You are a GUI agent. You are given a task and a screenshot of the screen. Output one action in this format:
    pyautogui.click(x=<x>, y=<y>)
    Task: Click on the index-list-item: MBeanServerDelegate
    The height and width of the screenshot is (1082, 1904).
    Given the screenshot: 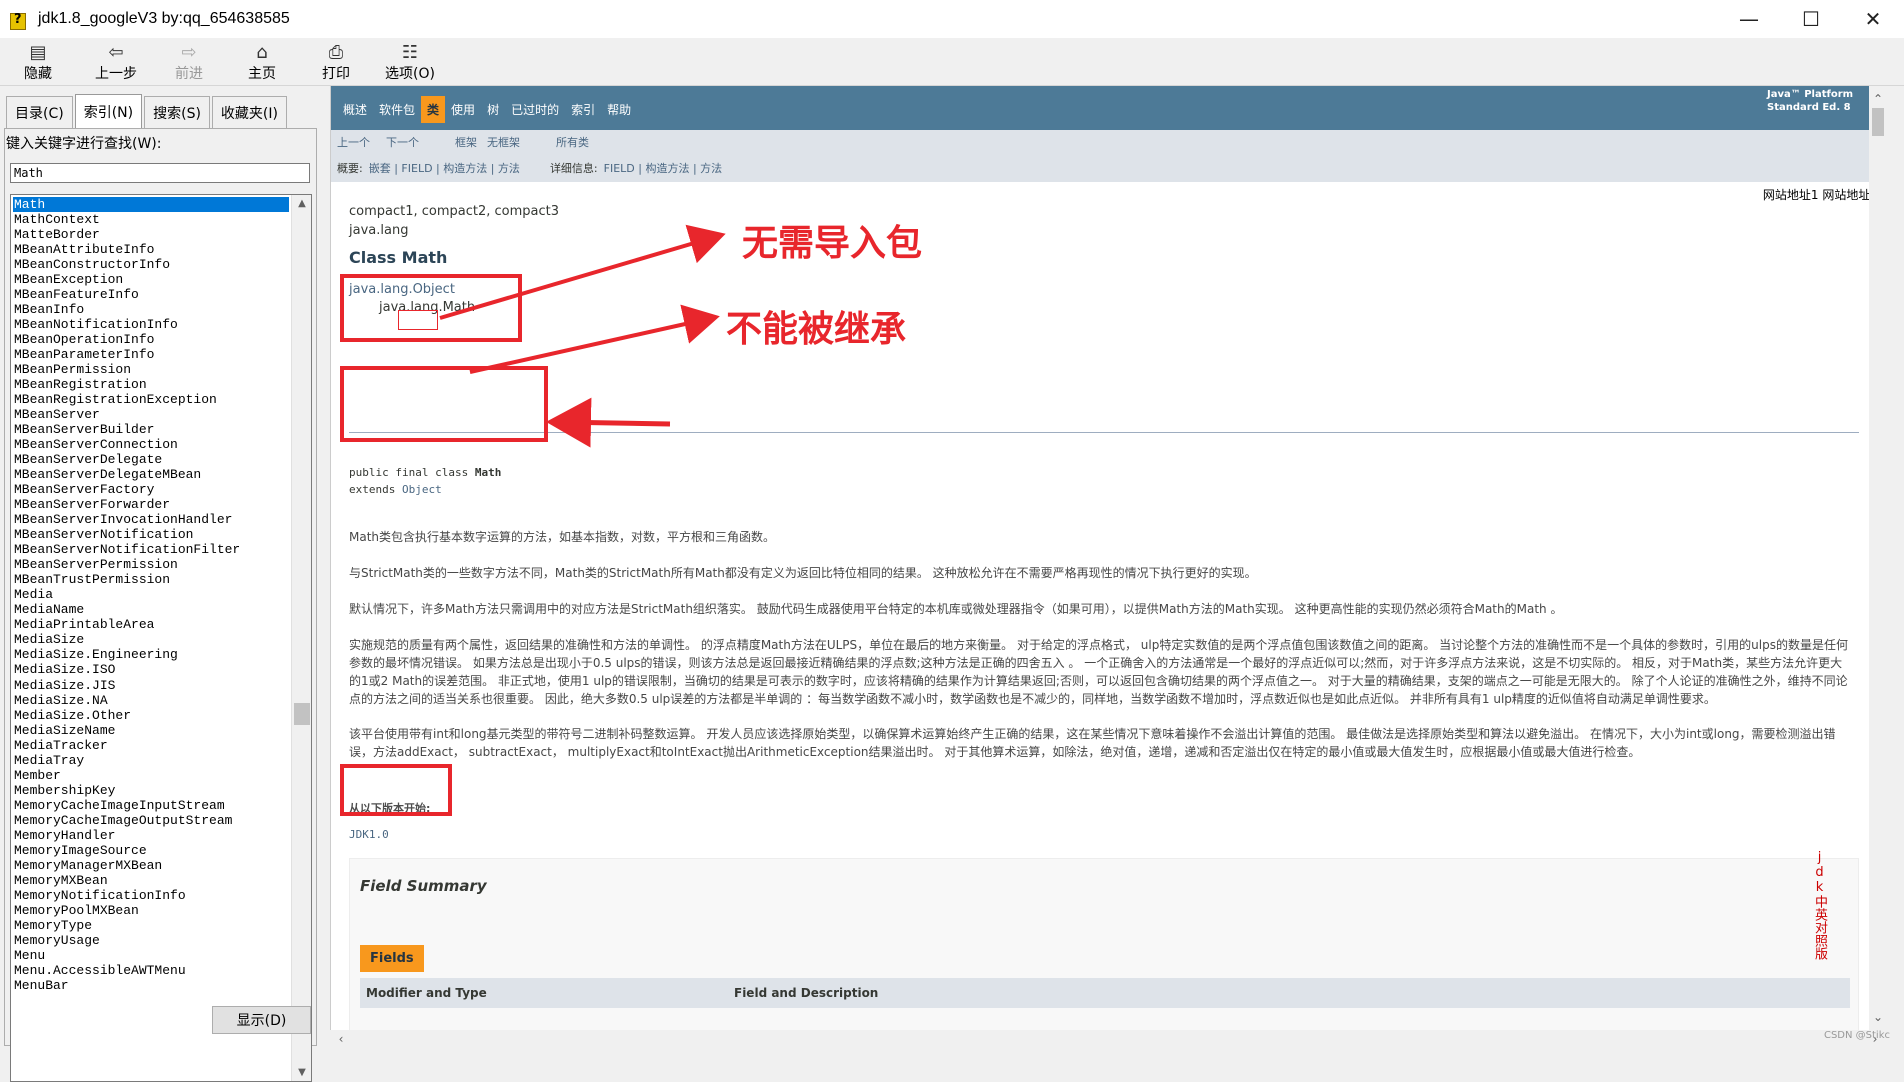 What is the action you would take?
    pyautogui.click(x=151, y=459)
    